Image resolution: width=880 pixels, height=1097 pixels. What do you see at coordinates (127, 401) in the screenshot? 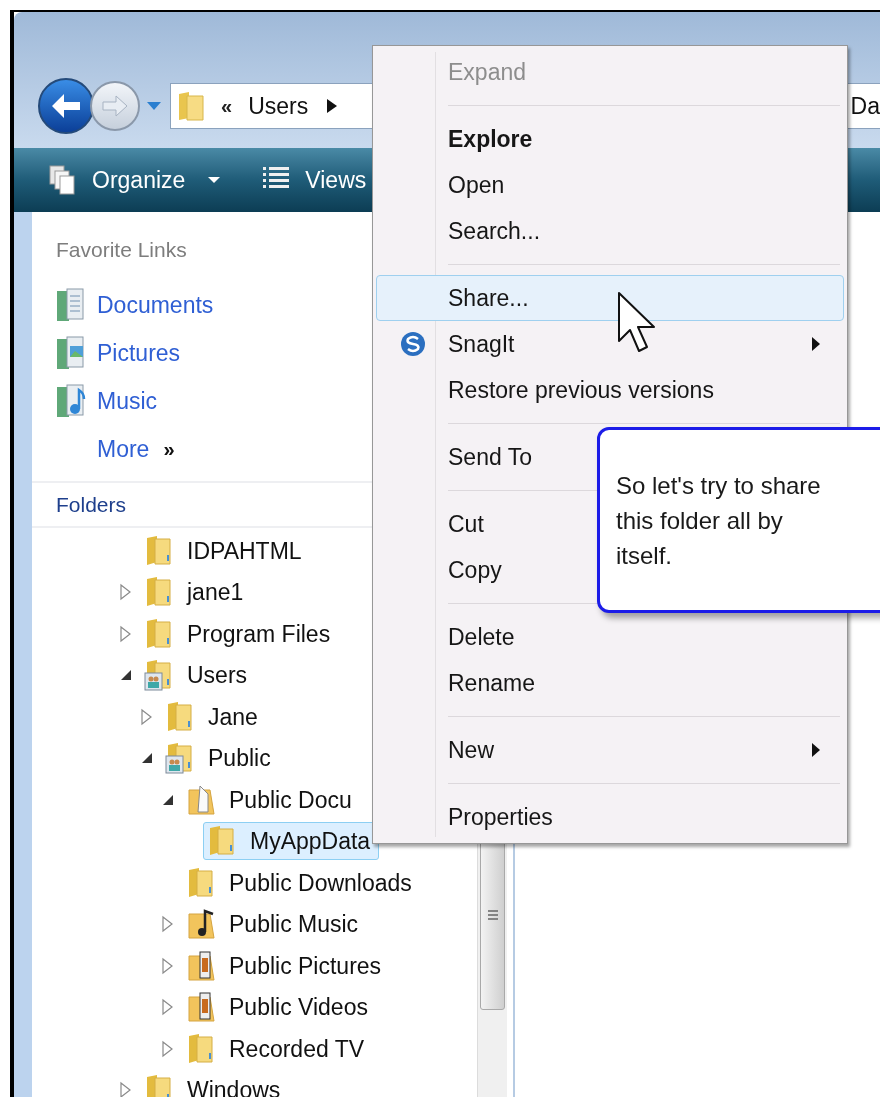
I see `favorite-link: Music` at bounding box center [127, 401].